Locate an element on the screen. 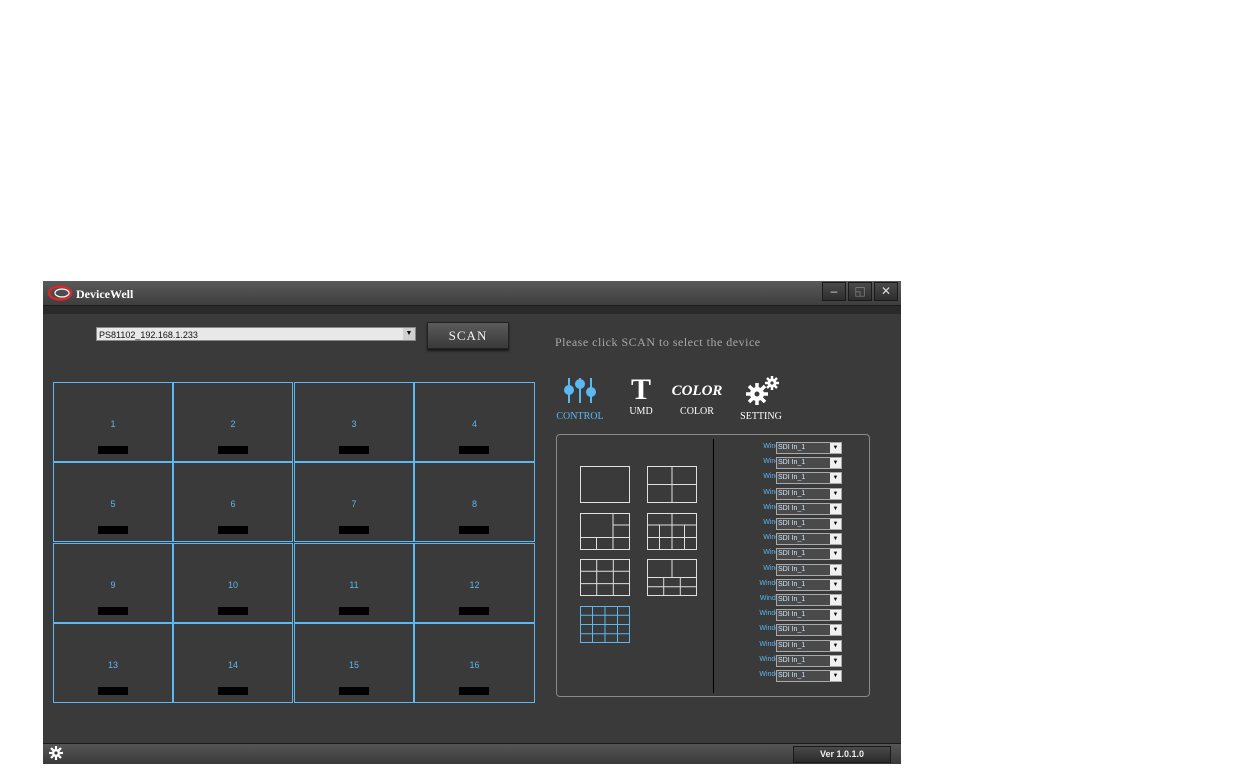 The width and height of the screenshot is (1240, 783). grid-cell: 16 is located at coordinates (474, 663).